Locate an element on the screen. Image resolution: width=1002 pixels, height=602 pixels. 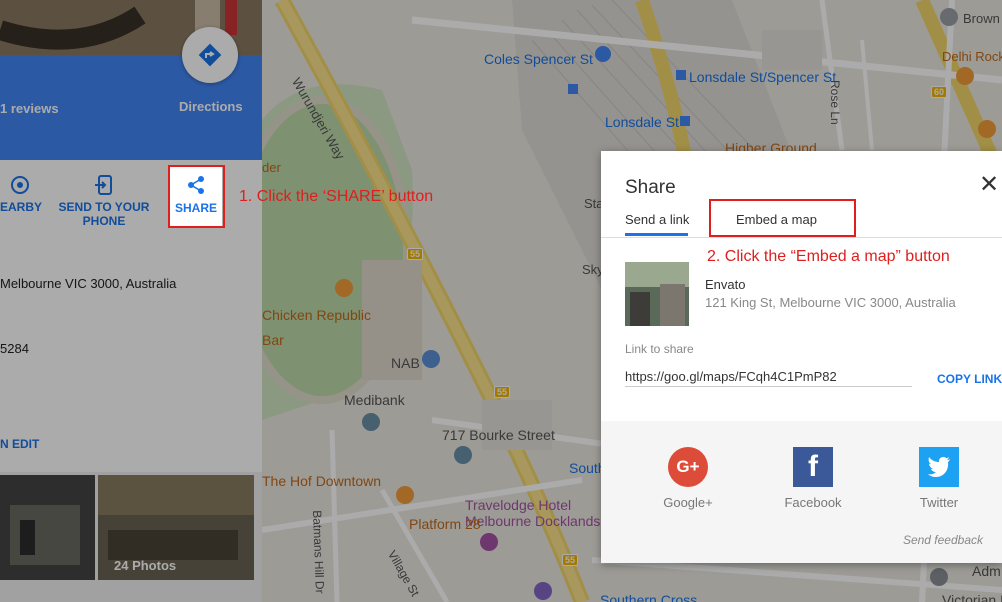
place-thumbnail-image is located at coordinates (657, 294).